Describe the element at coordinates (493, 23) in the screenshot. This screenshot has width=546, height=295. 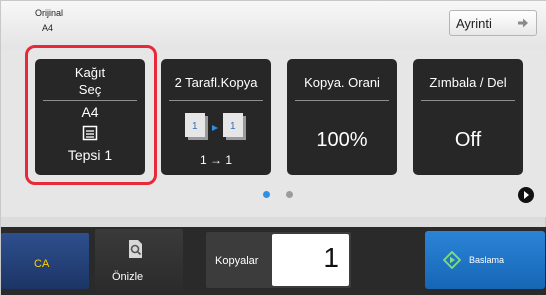
I see `detail-button: Ayrinti` at that location.